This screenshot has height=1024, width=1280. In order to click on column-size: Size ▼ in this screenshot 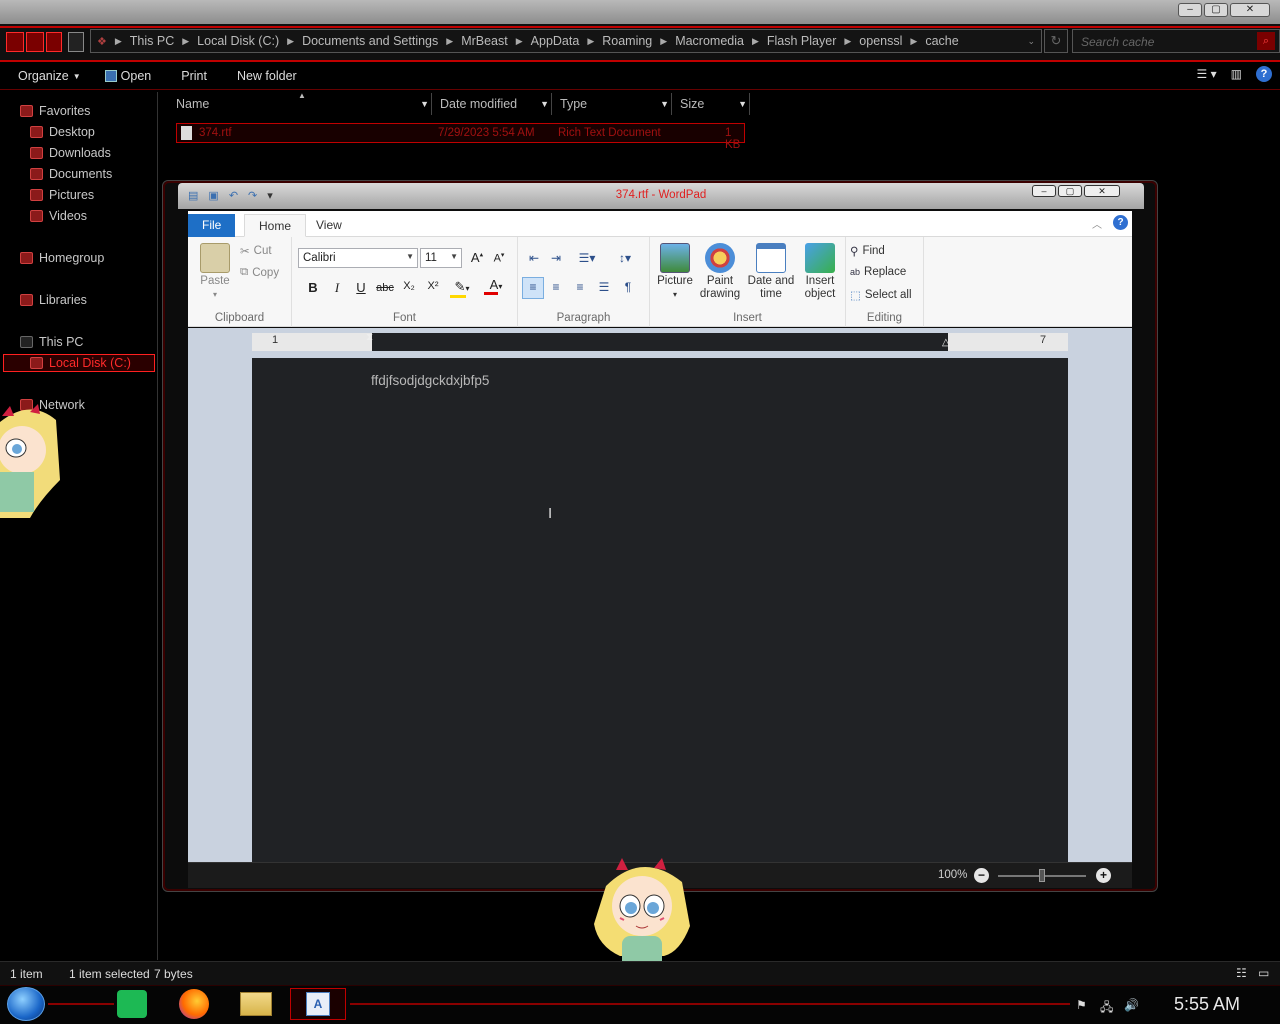, I will do `click(711, 104)`.